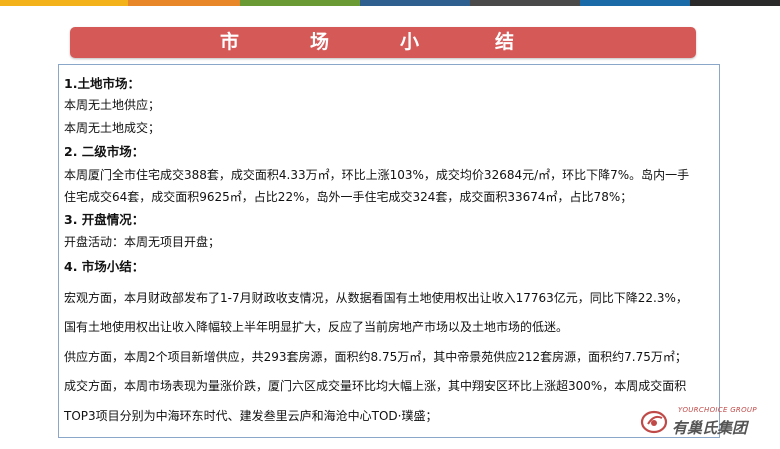 This screenshot has width=780, height=449. I want to click on title-banner: 市 场 小 结, so click(383, 42).